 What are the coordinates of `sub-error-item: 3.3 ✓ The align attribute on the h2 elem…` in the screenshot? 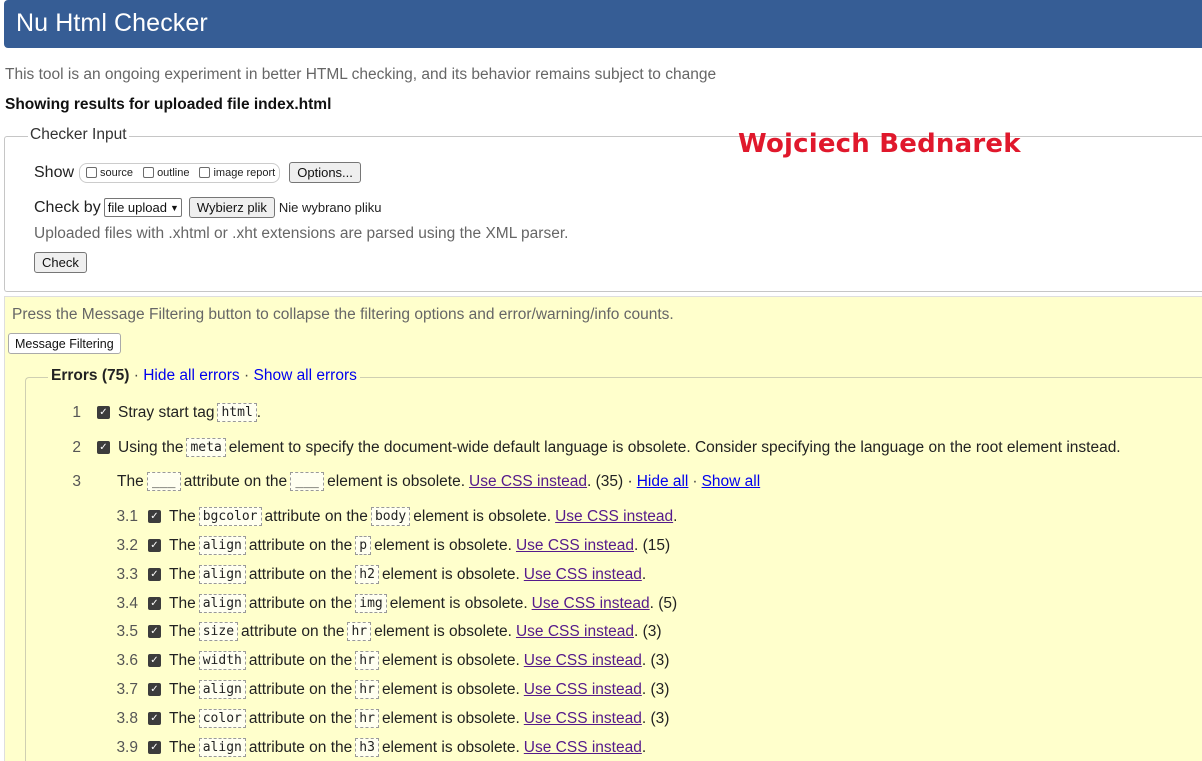 It's located at (380, 574).